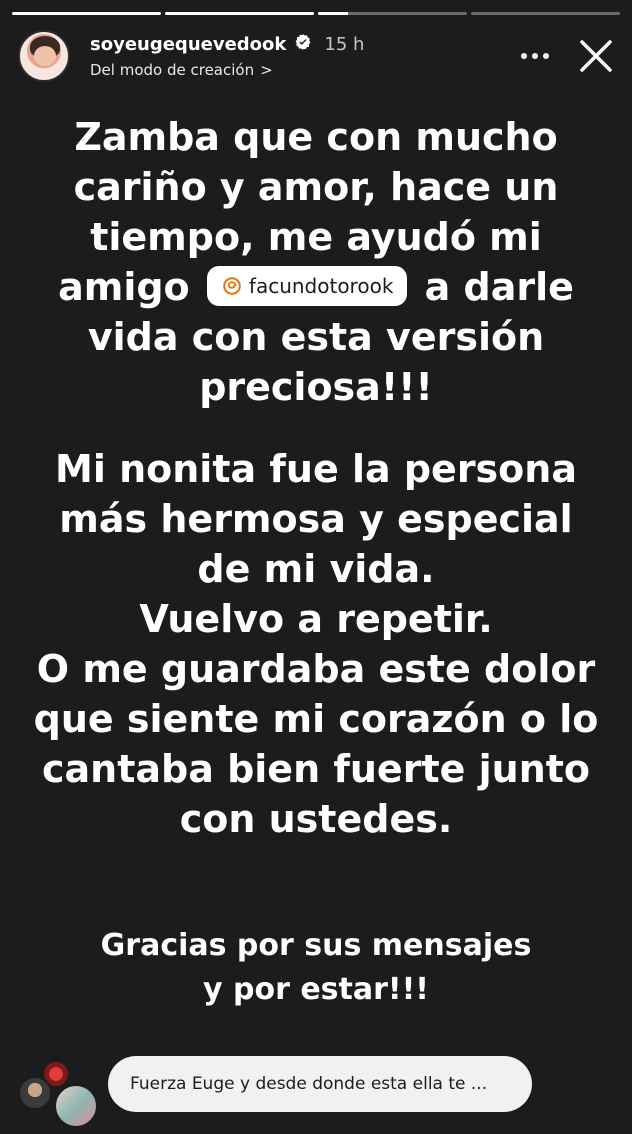 The image size is (632, 1134). Describe the element at coordinates (316, 137) in the screenshot. I see `story-line: Zamba que con mucho` at that location.